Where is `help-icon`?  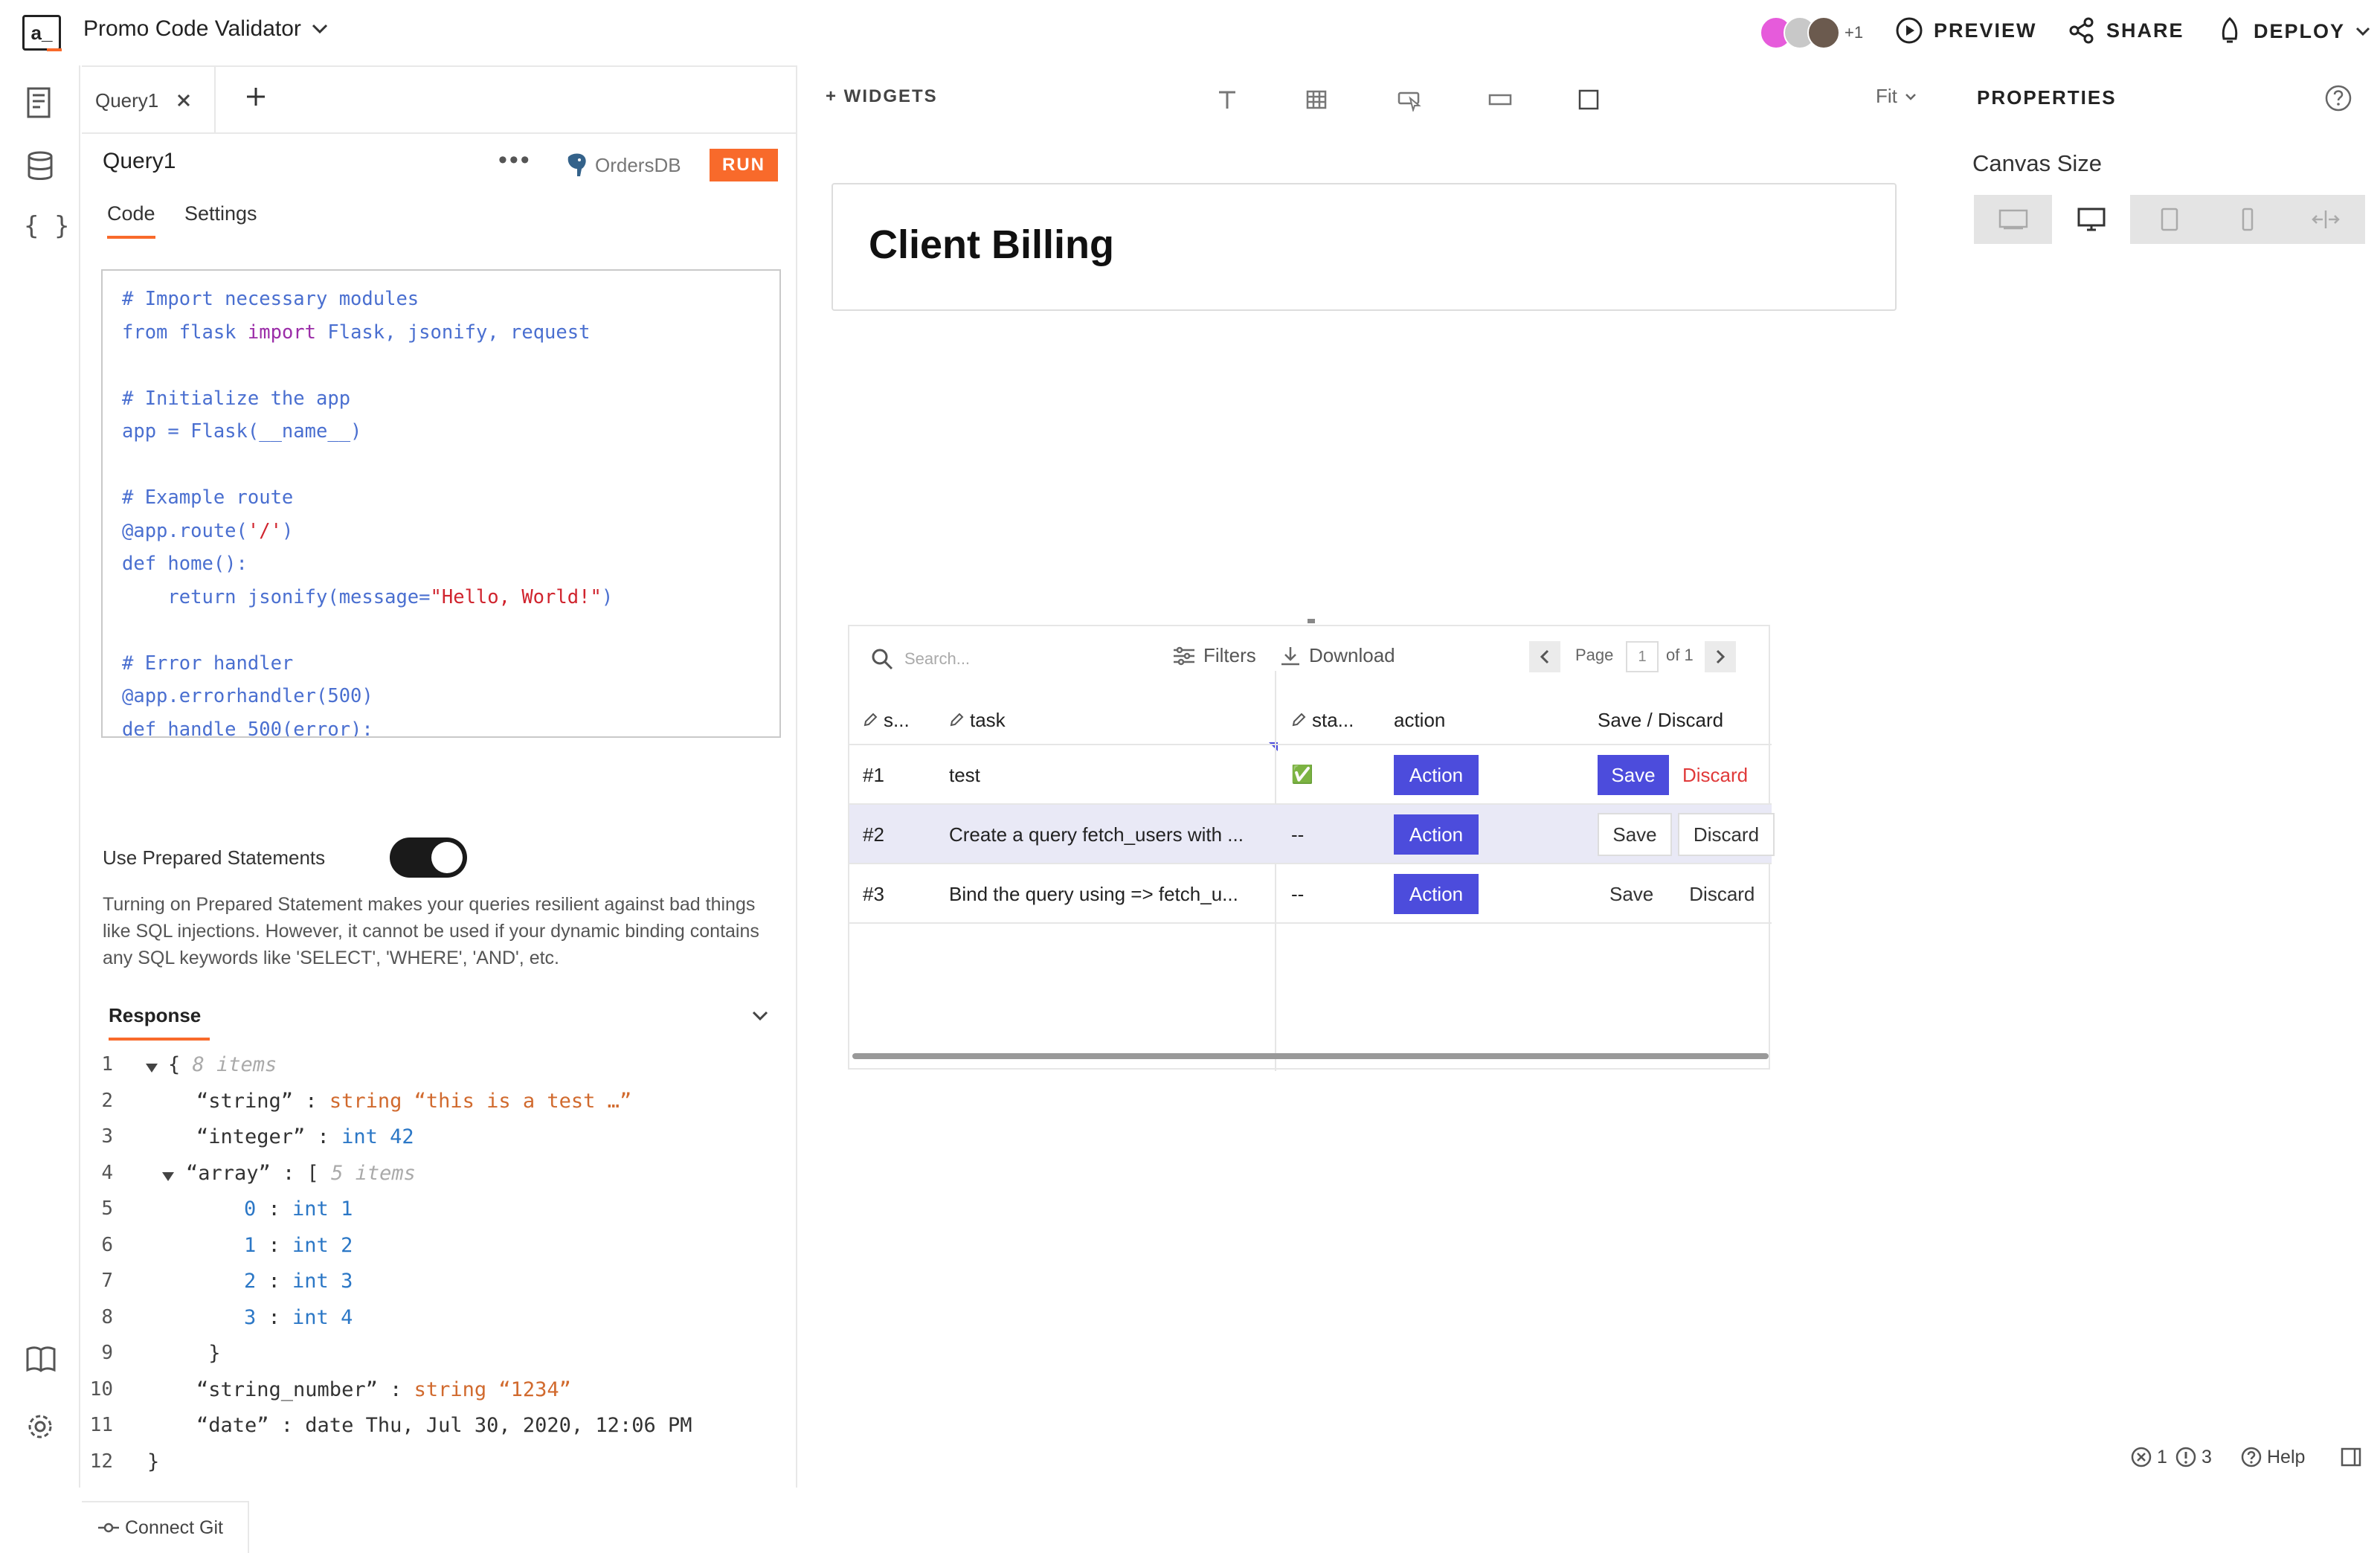 help-icon is located at coordinates (2338, 98).